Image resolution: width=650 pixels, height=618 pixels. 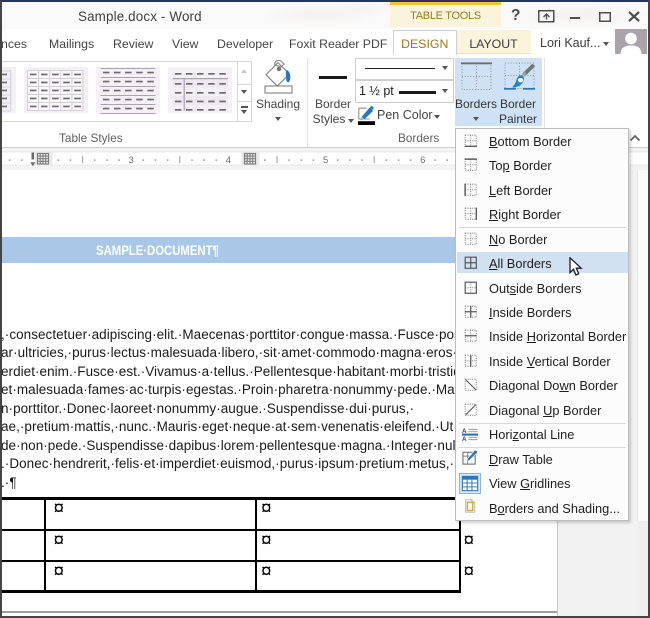 I want to click on svg-text: 6, so click(x=422, y=160).